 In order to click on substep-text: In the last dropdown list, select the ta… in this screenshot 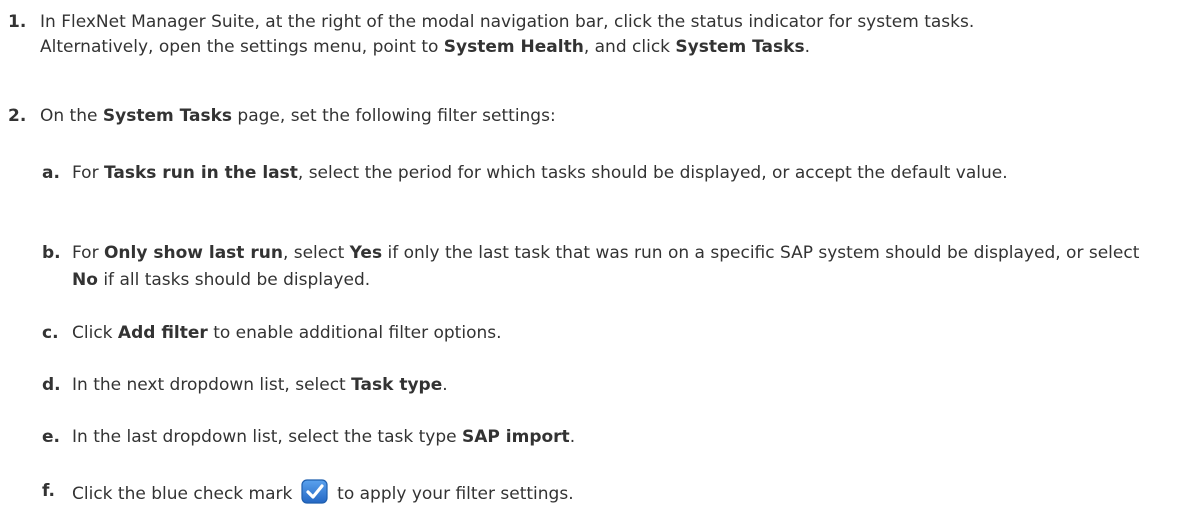, I will do `click(324, 437)`.